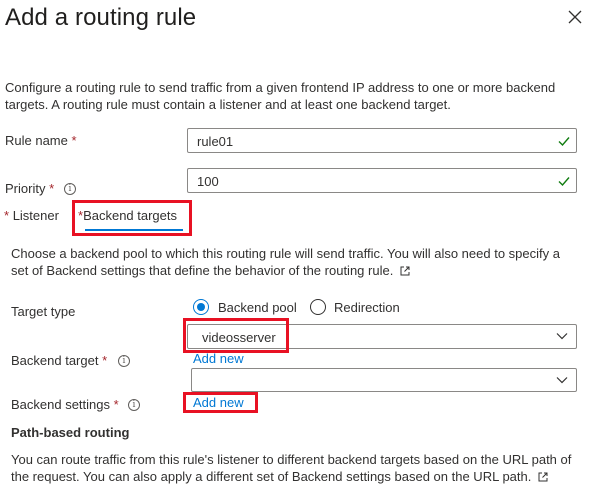  What do you see at coordinates (382, 180) in the screenshot?
I see `priority-input: 100` at bounding box center [382, 180].